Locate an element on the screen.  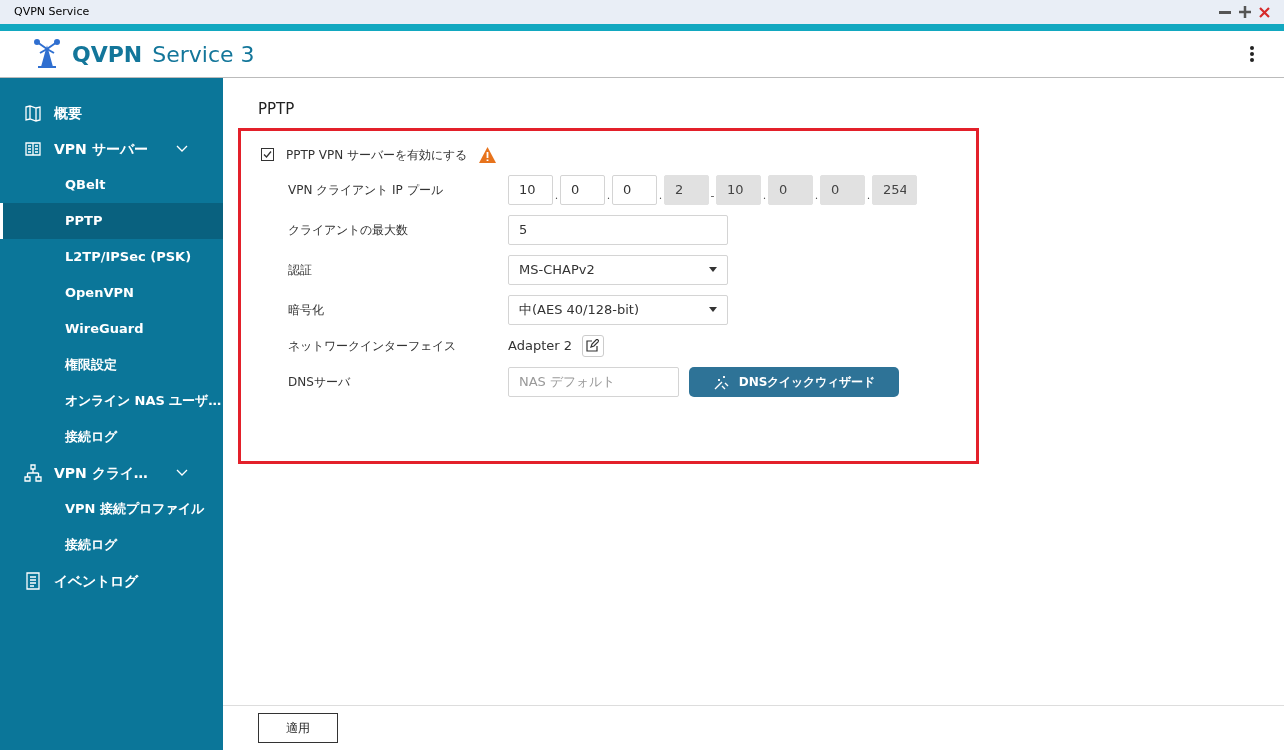
dropdown: MS-CHAPv2 is located at coordinates (618, 269).